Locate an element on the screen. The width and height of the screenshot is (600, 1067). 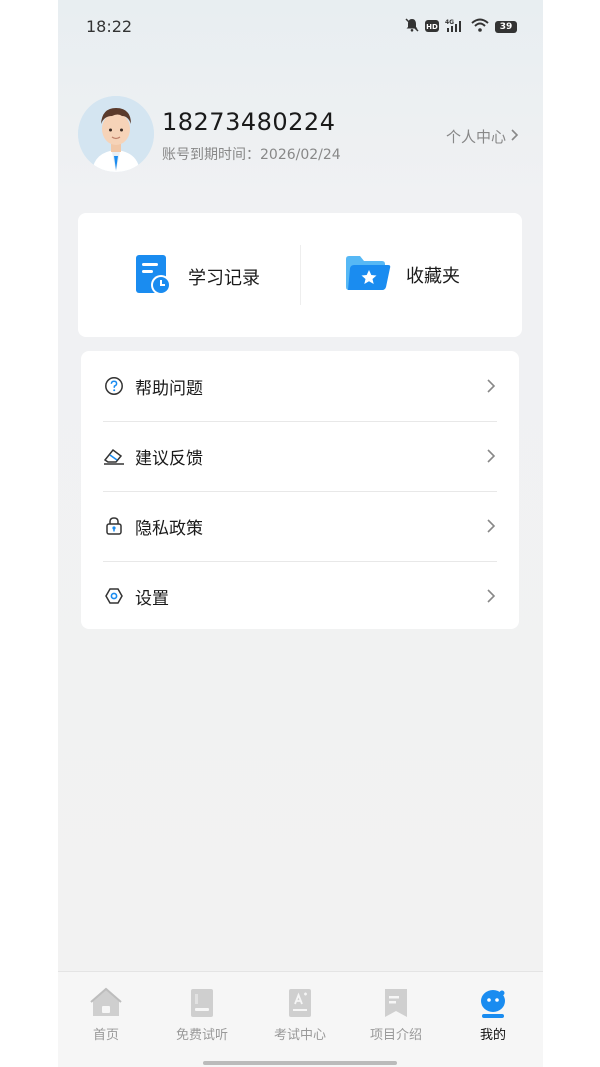
tab-project-intro: 项目介绍 is located at coordinates (396, 1014).